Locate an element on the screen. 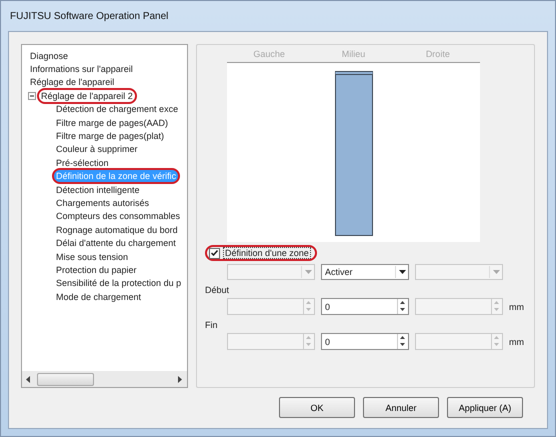 This screenshot has width=556, height=437. dropdown: Activer is located at coordinates (365, 272).